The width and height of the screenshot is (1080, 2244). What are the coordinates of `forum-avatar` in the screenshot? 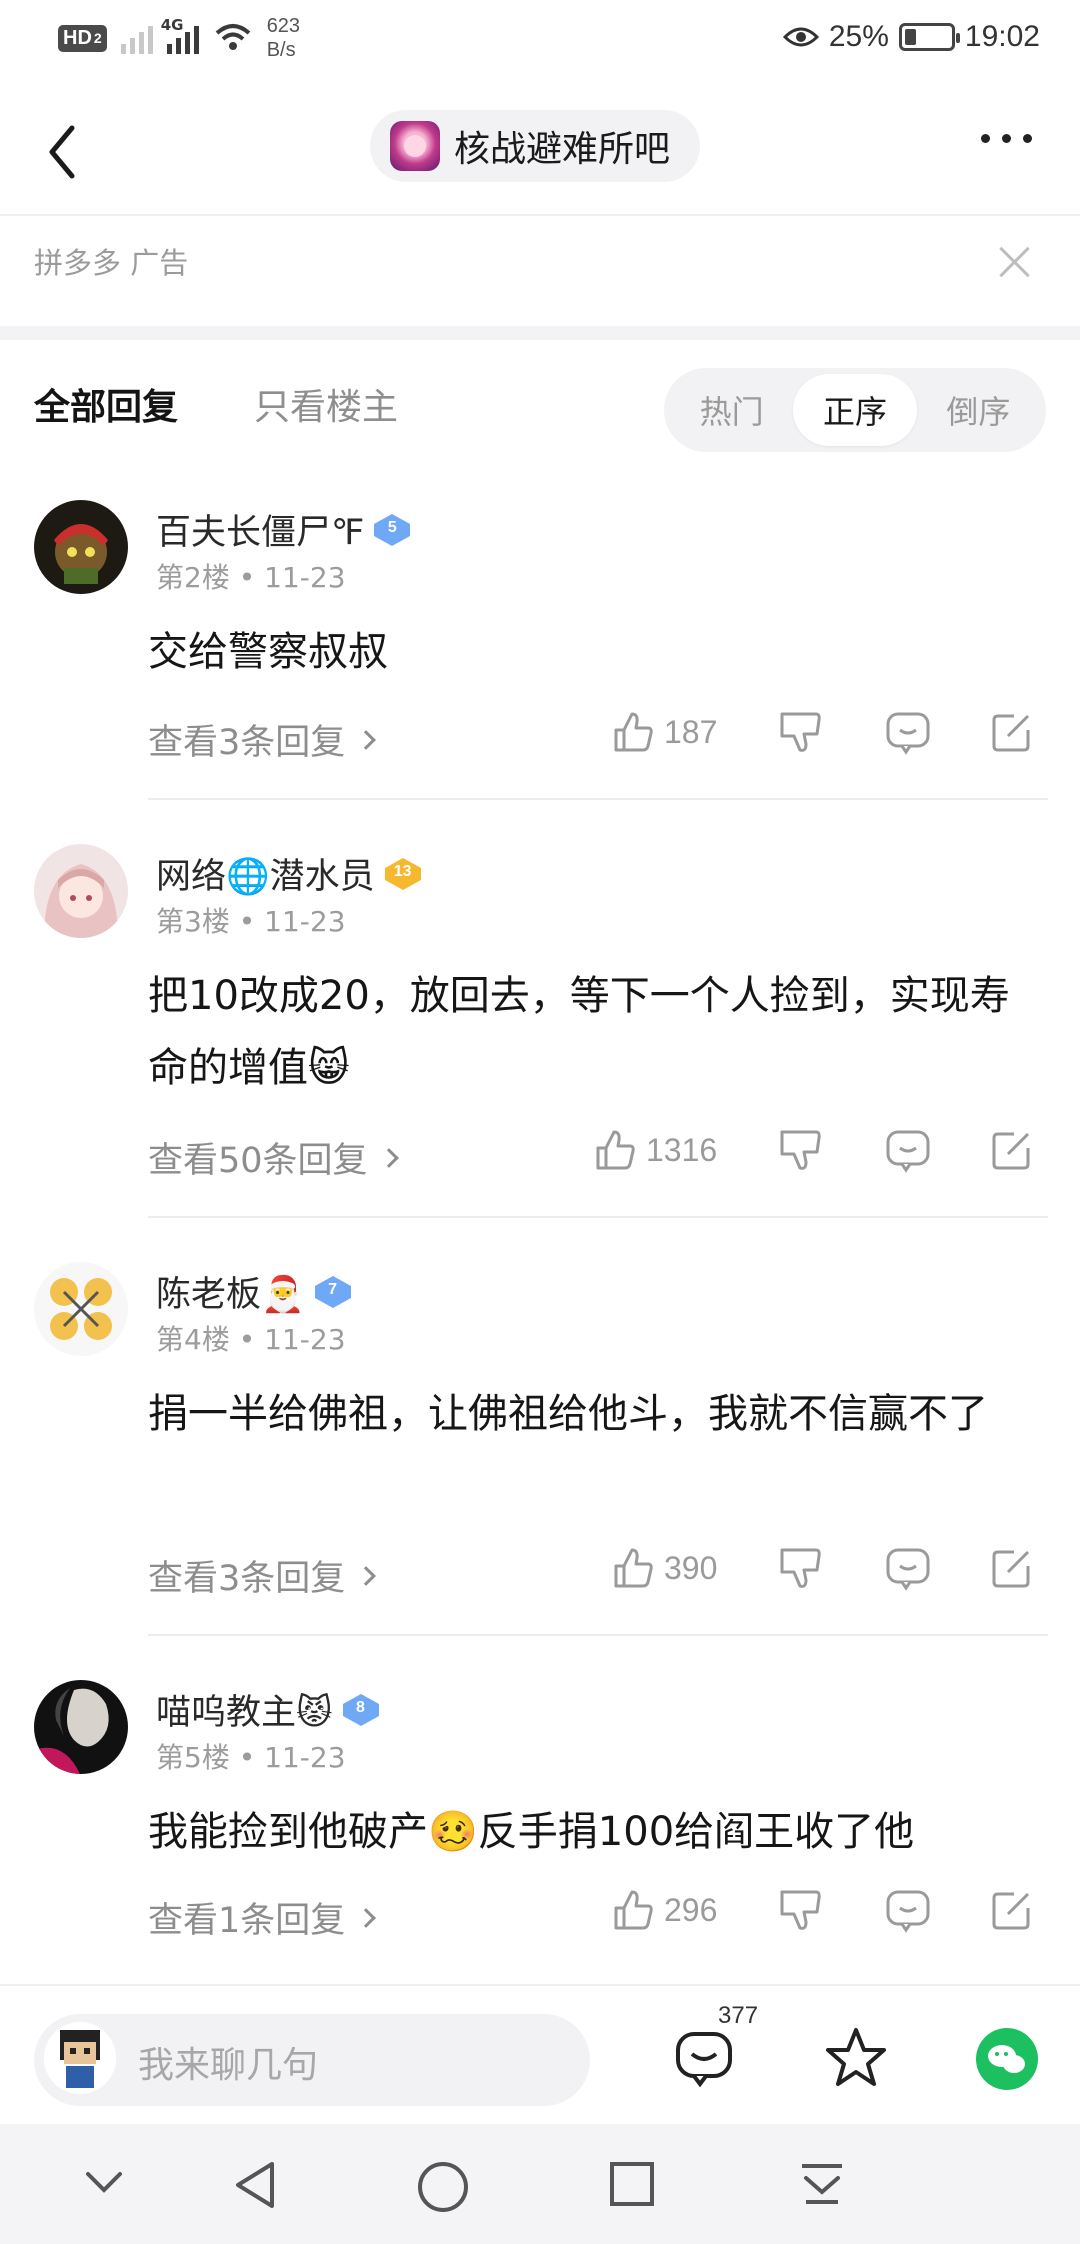 It's located at (415, 146).